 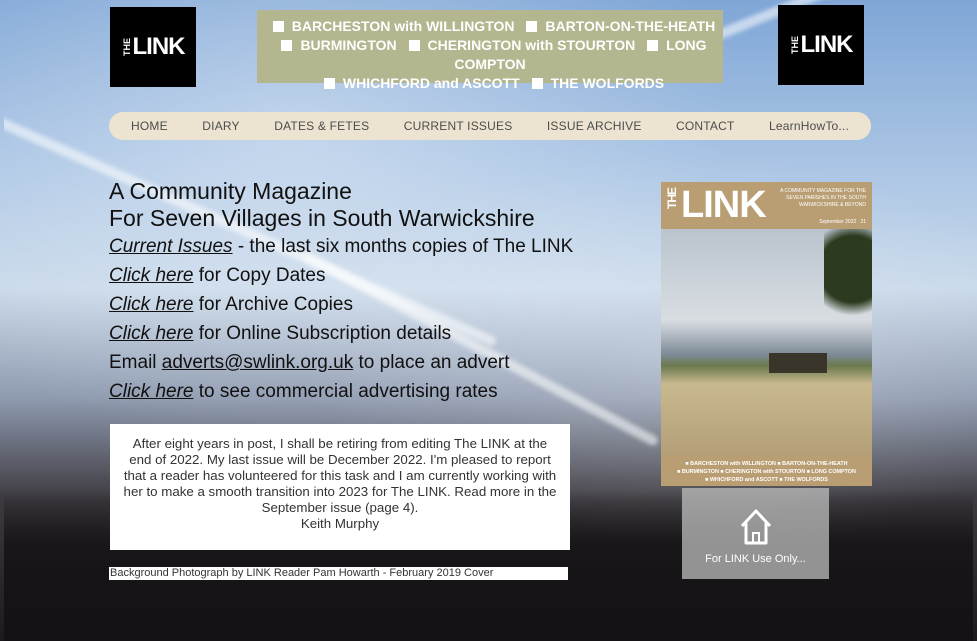 I want to click on cover-date: September 2022 21, so click(x=842, y=222).